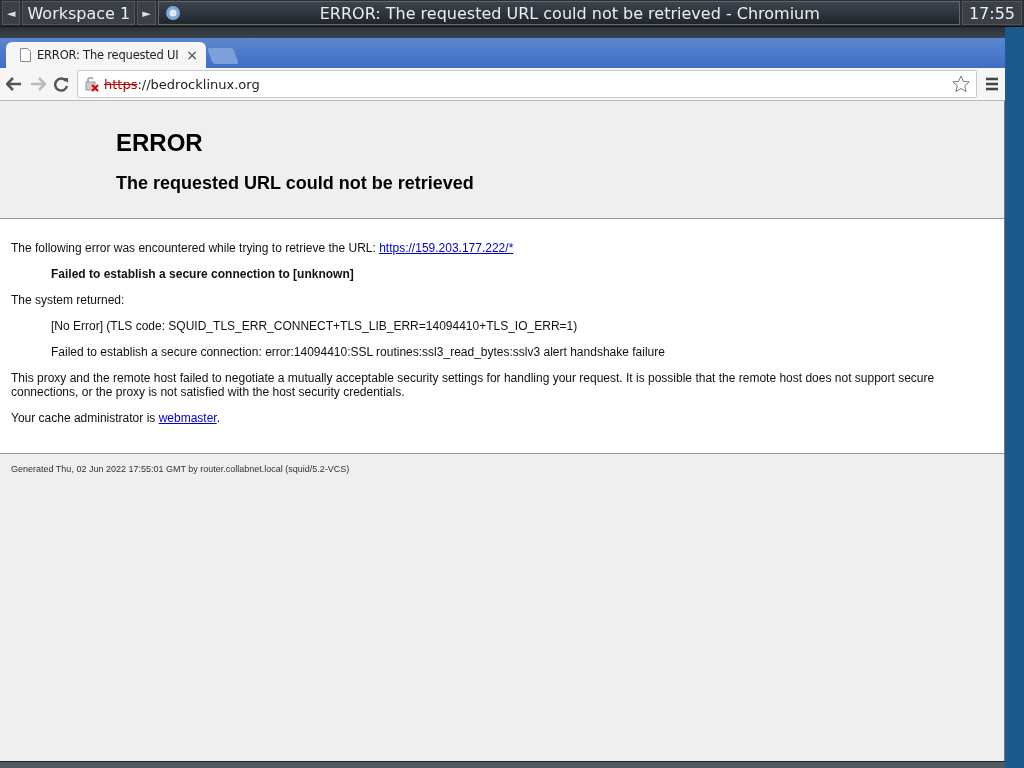 Image resolution: width=1024 pixels, height=768 pixels. What do you see at coordinates (992, 84) in the screenshot?
I see `menu-icon` at bounding box center [992, 84].